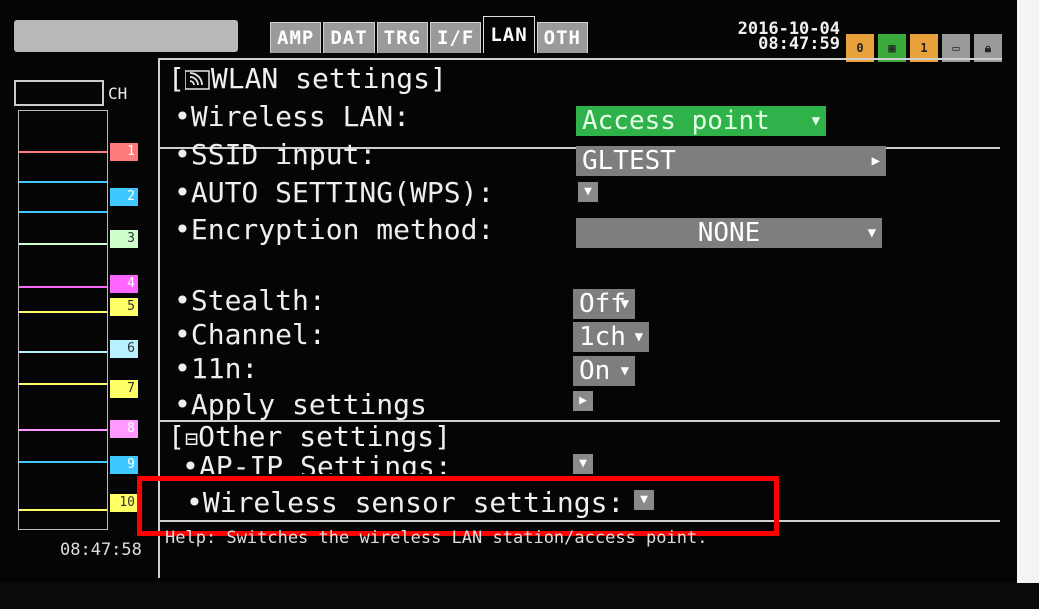  I want to click on channel-4: 4, so click(124, 284).